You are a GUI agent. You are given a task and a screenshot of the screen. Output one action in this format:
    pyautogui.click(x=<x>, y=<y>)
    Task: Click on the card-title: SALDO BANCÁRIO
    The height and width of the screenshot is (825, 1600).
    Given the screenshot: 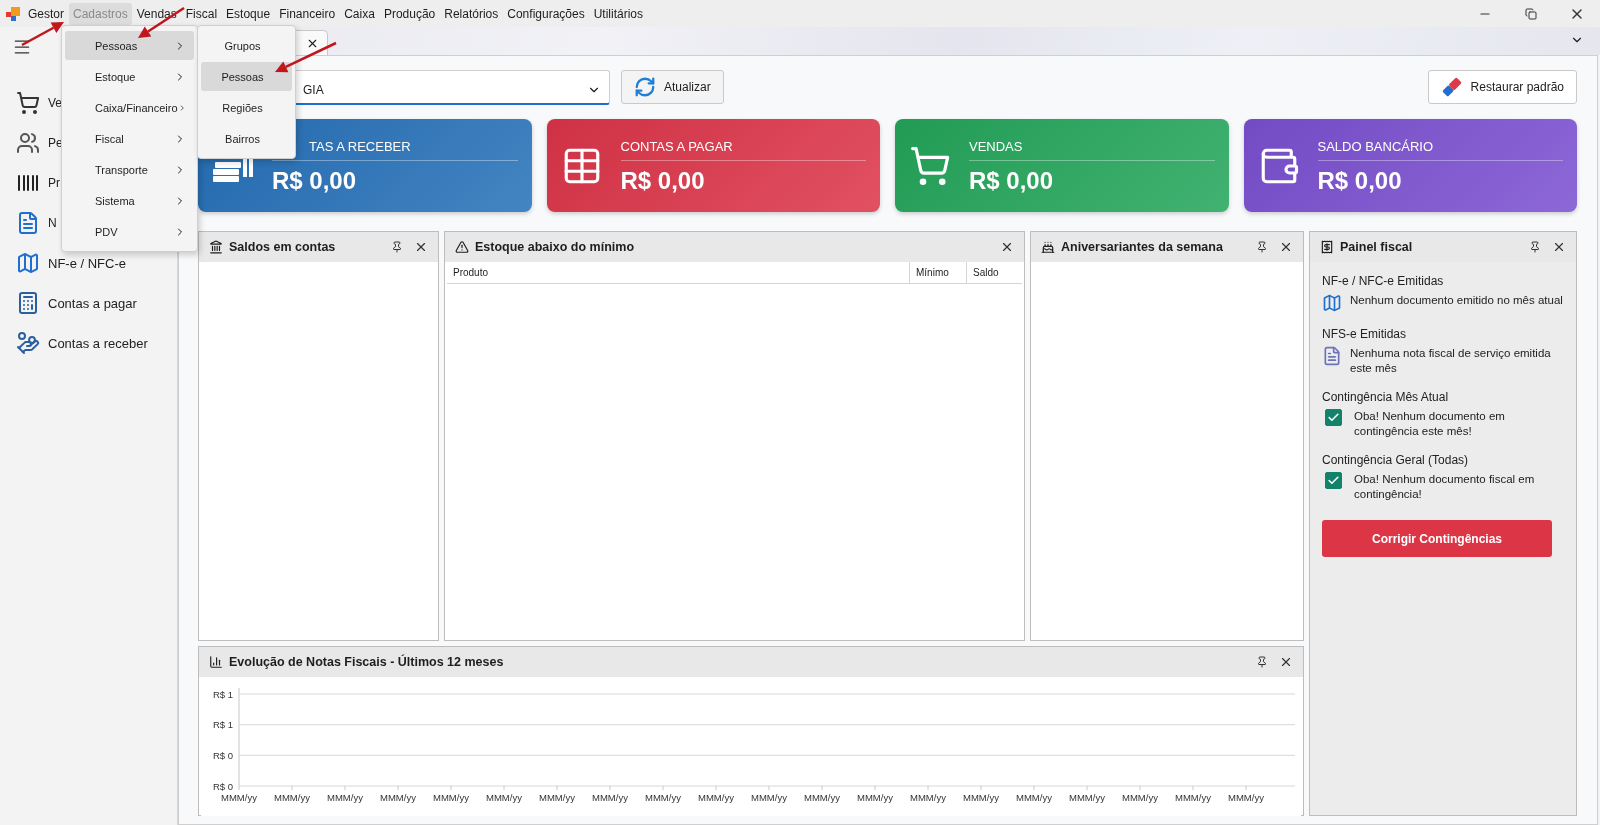 What is the action you would take?
    pyautogui.click(x=1440, y=148)
    